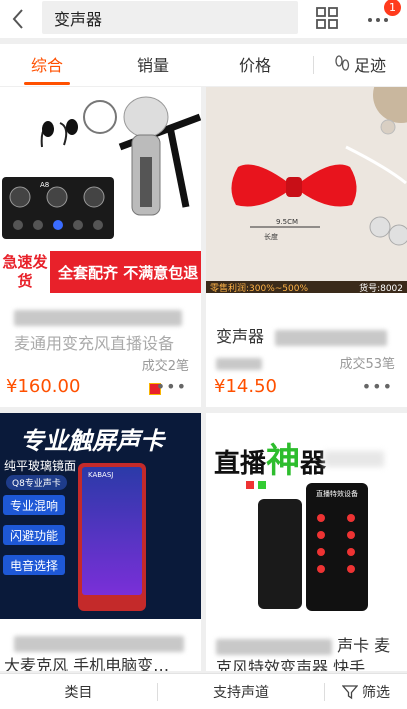 This screenshot has width=407, height=709. I want to click on product-image: A8 急速发货 全套配齐 不满意包退, so click(100, 190).